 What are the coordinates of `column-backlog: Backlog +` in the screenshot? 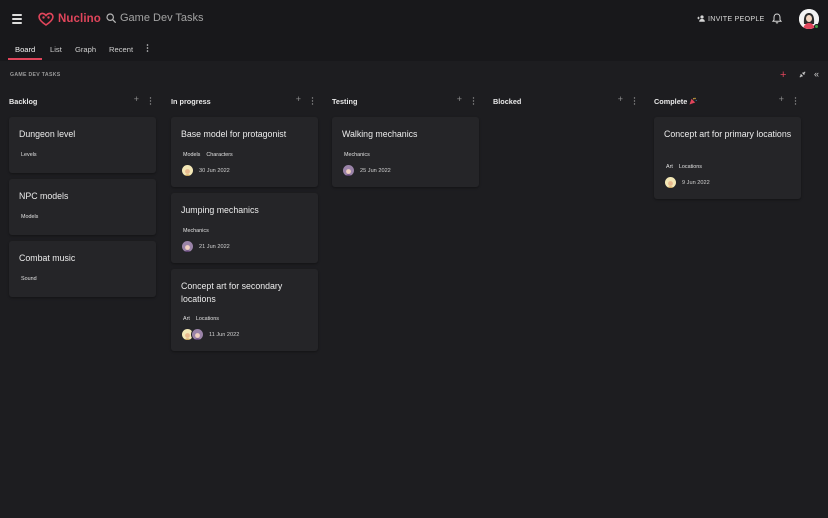 It's located at (84, 101).